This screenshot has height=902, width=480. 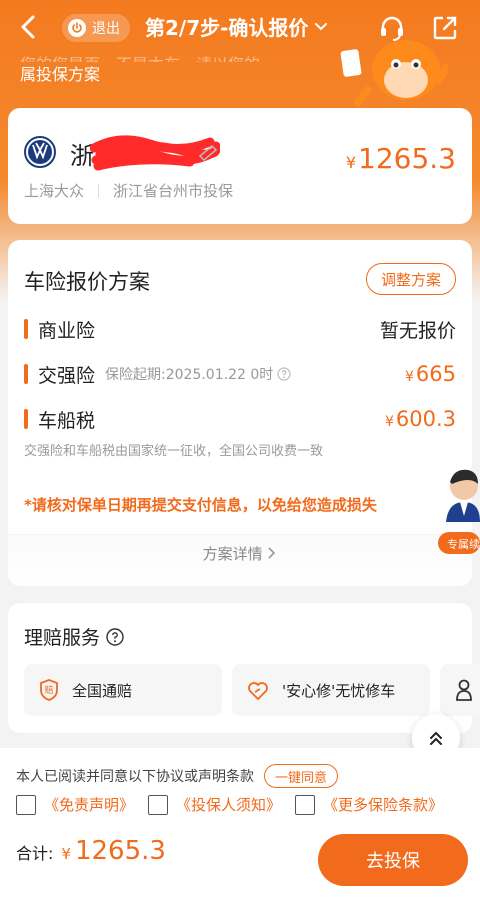 What do you see at coordinates (35, 853) in the screenshot?
I see `total-label: 合计:` at bounding box center [35, 853].